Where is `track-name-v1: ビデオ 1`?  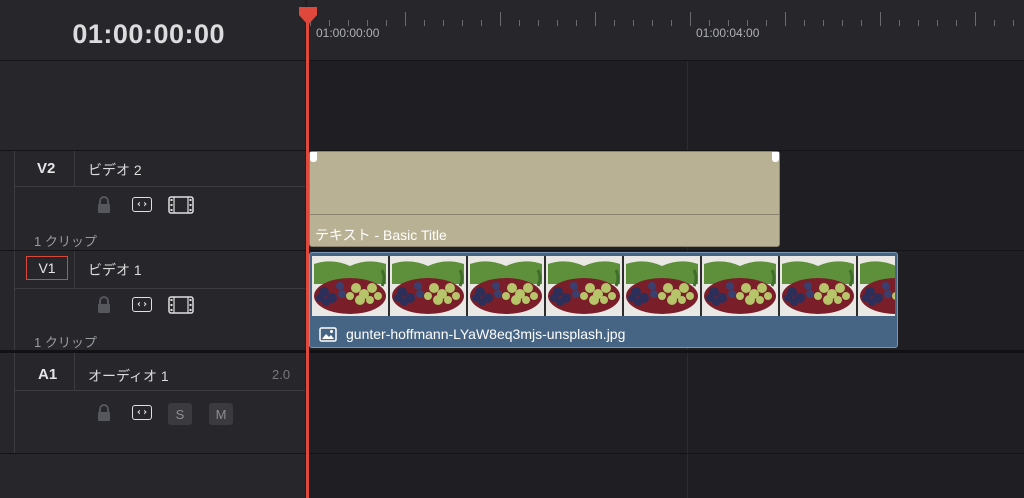
track-name-v1: ビデオ 1 is located at coordinates (115, 270).